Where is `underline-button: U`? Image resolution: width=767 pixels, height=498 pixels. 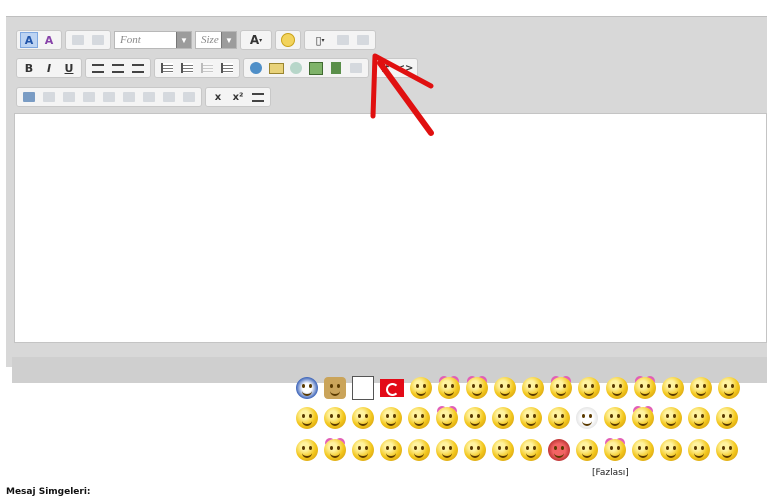
underline-button: U is located at coordinates (69, 68).